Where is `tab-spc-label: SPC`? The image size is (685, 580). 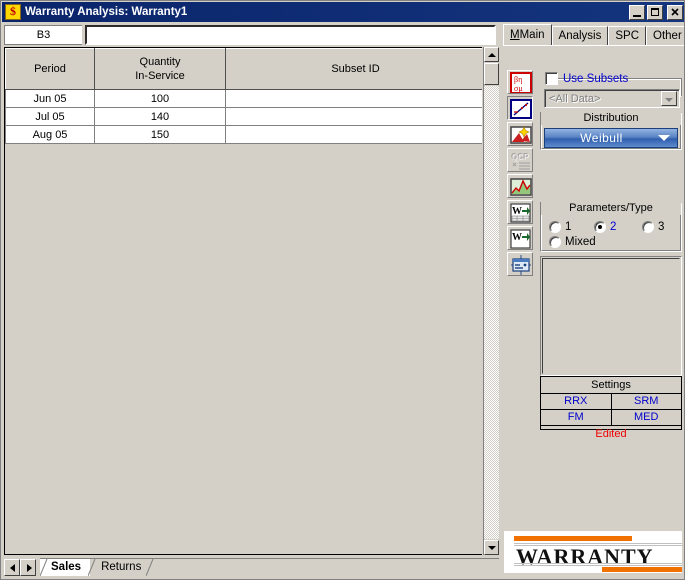
tab-spc-label: SPC is located at coordinates (627, 36).